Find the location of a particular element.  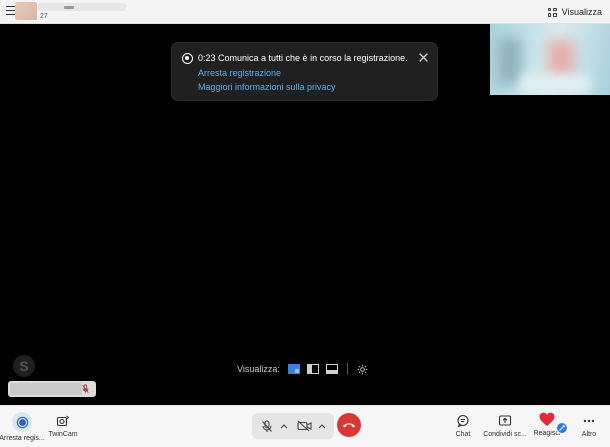

participant-name-redacted is located at coordinates (46, 389).